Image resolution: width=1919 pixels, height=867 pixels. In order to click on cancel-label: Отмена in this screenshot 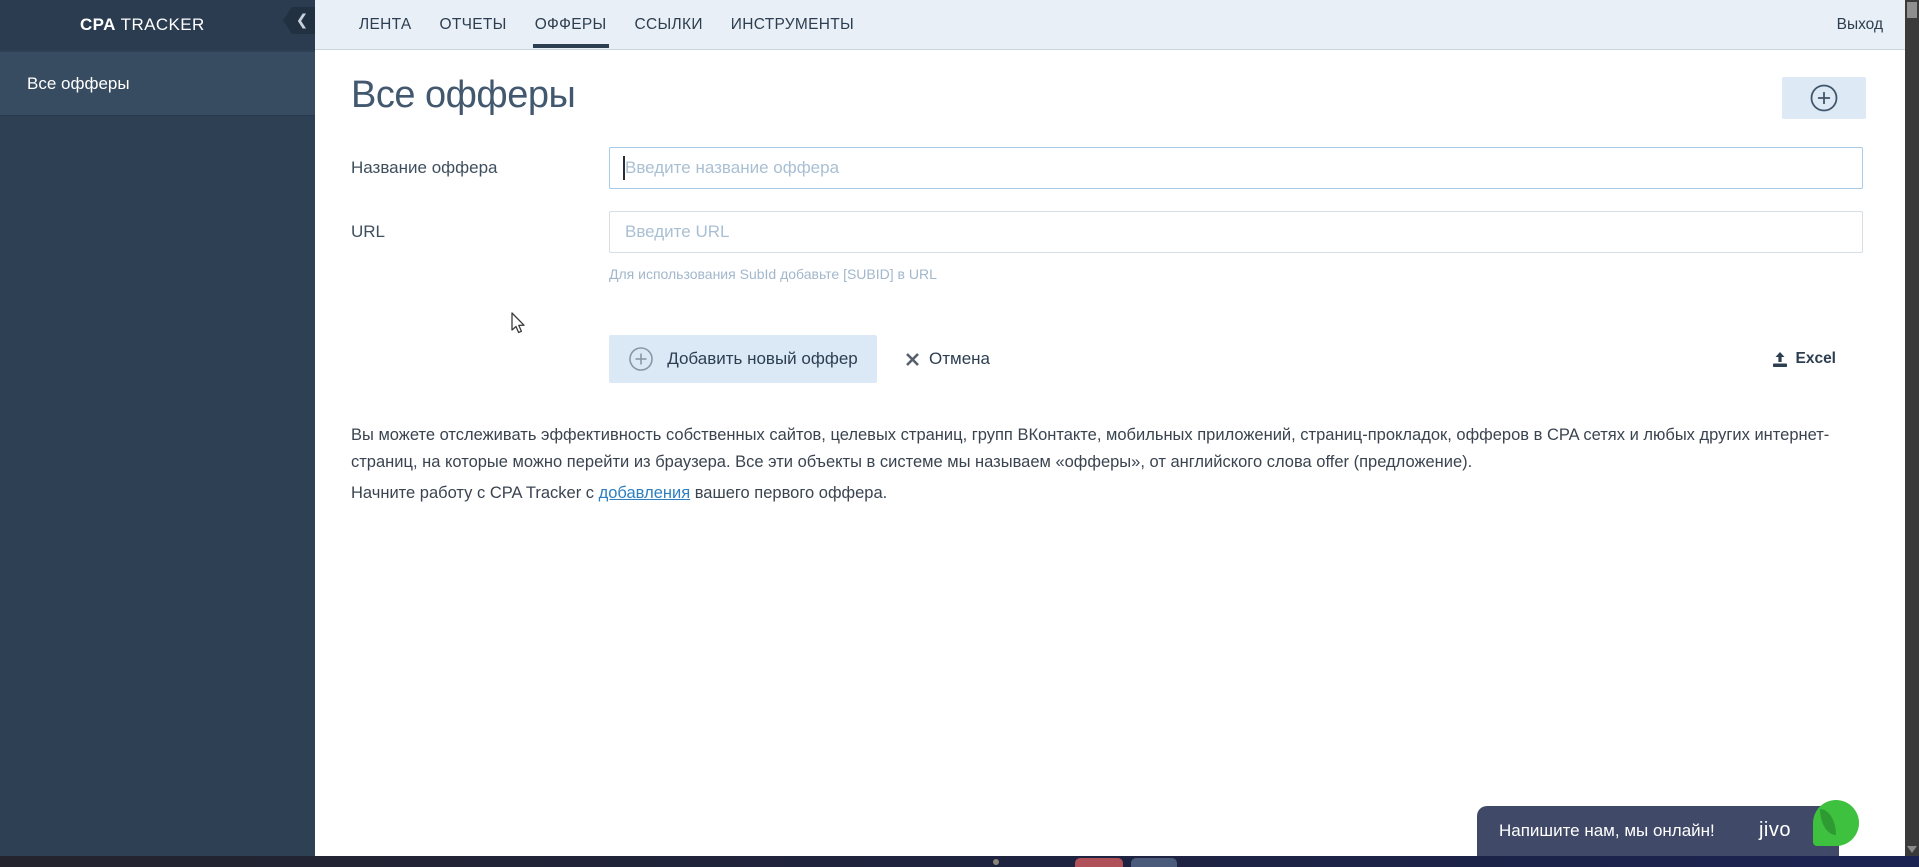, I will do `click(959, 358)`.